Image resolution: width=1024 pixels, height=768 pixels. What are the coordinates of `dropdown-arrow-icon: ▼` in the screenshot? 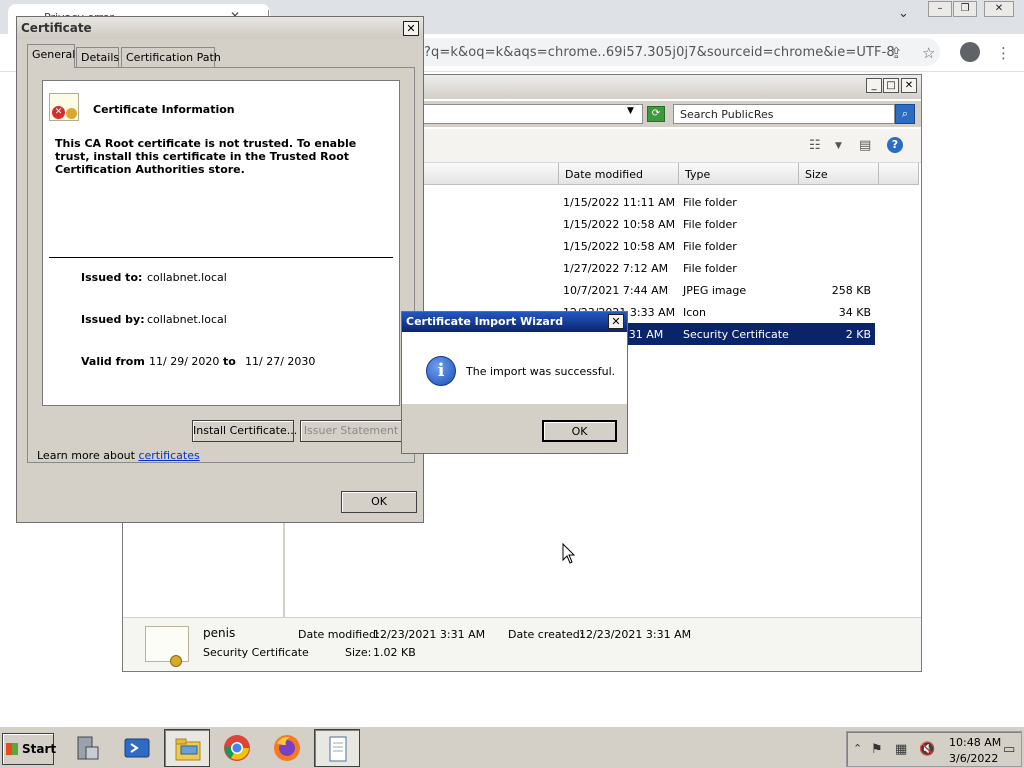 It's located at (630, 111).